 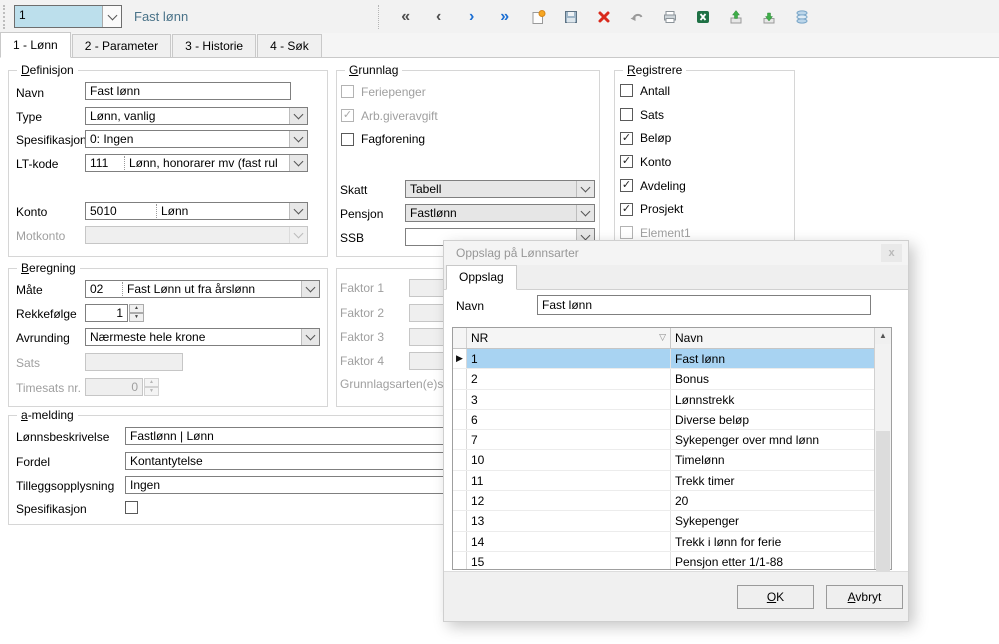 I want to click on checkbox-label: Sats, so click(x=652, y=114).